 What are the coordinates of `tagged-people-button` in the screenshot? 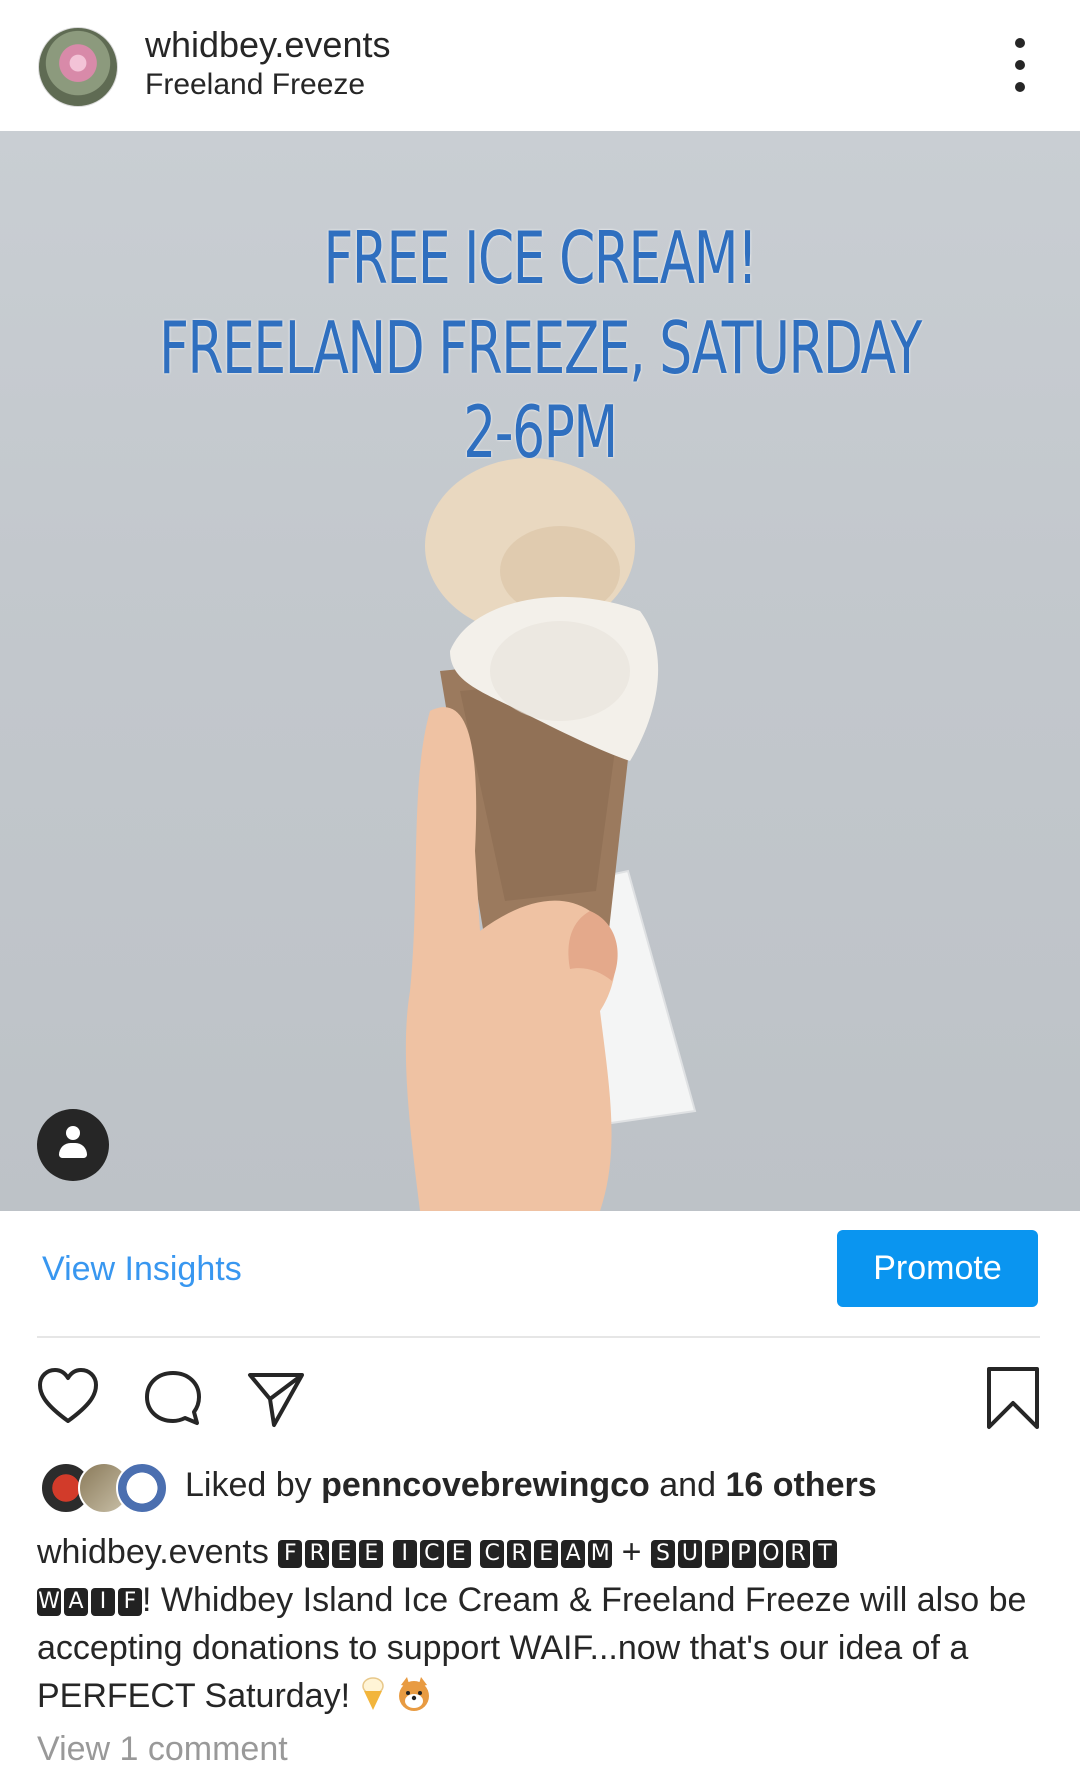 It's located at (73, 1145).